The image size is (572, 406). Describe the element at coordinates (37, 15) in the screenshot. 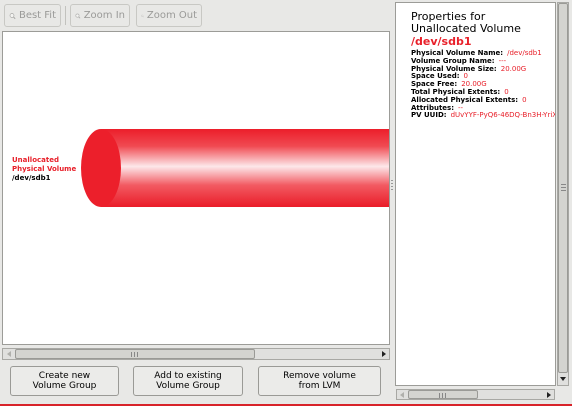

I see `best-fit-label: Best Fit` at that location.